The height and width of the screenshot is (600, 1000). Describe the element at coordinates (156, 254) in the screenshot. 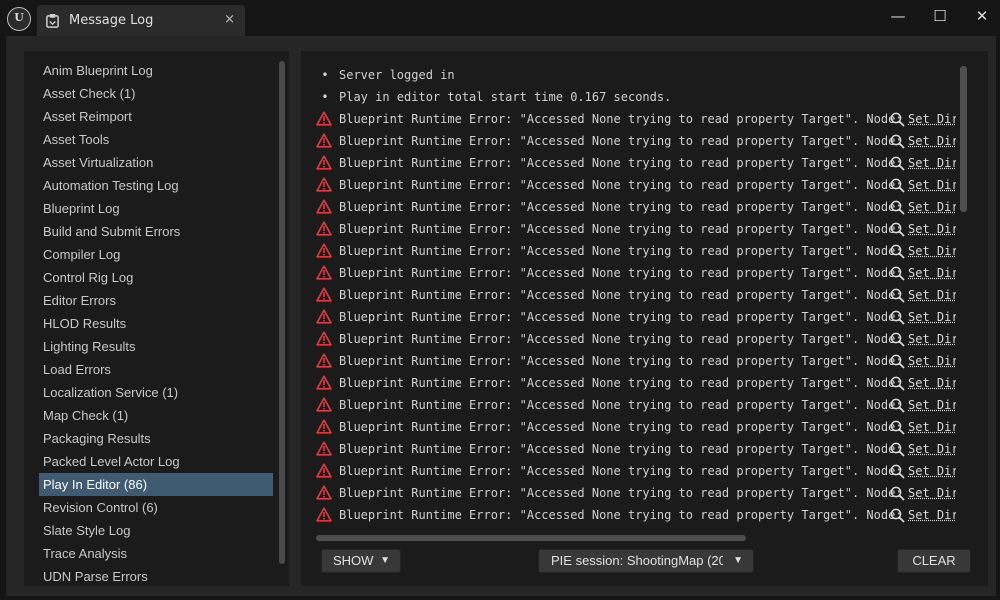

I see `sidebar-item: Compiler Log` at that location.